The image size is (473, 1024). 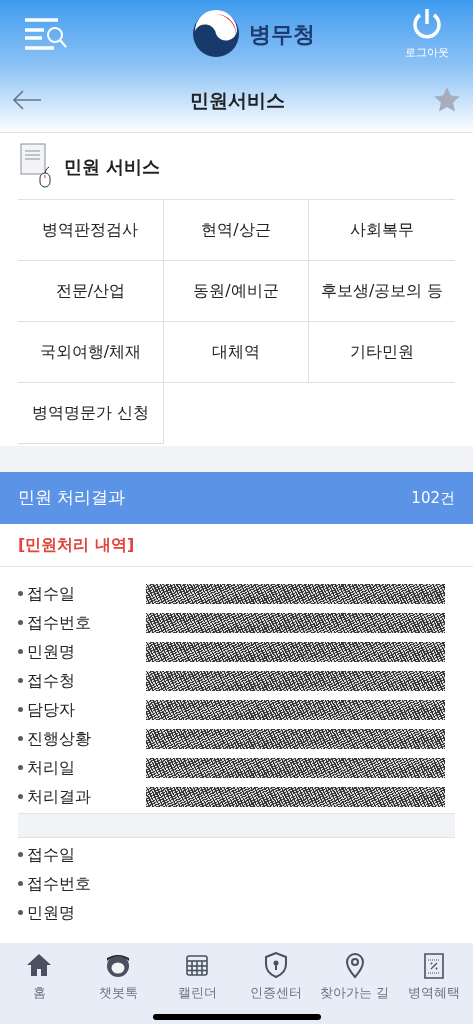 I want to click on nav-tab: 챗봇톡, so click(x=118, y=976).